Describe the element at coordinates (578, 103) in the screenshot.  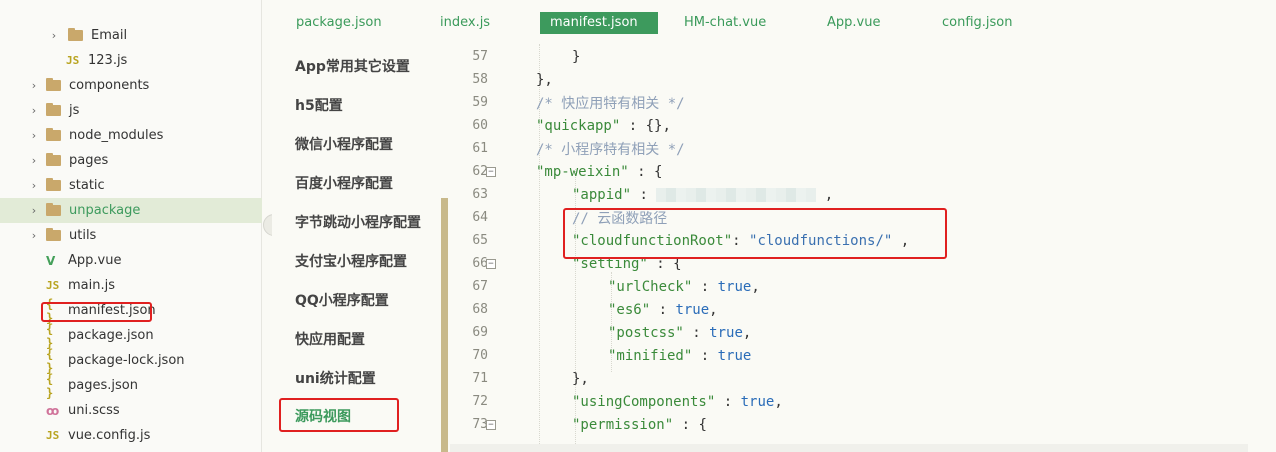
I see `code-line: 59 /* 快应用特有相关 */` at that location.